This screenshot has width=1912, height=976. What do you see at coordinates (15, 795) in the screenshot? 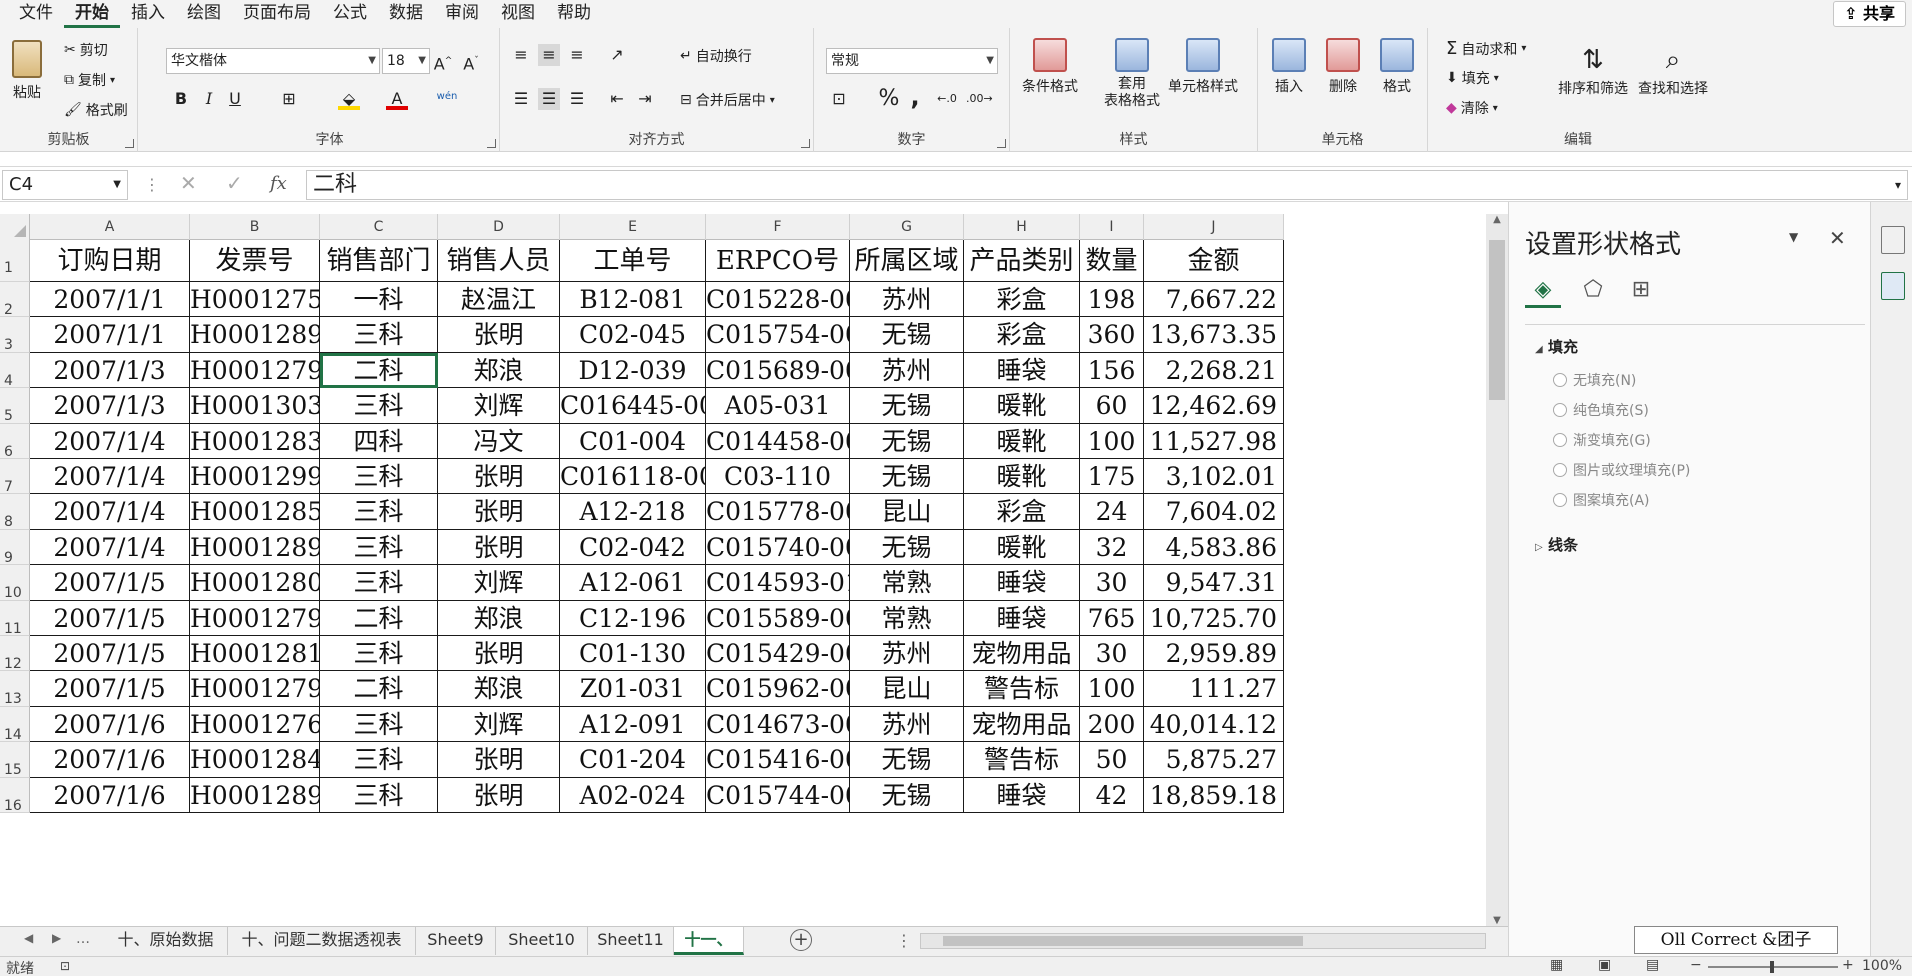
I see `row-header: 16` at bounding box center [15, 795].